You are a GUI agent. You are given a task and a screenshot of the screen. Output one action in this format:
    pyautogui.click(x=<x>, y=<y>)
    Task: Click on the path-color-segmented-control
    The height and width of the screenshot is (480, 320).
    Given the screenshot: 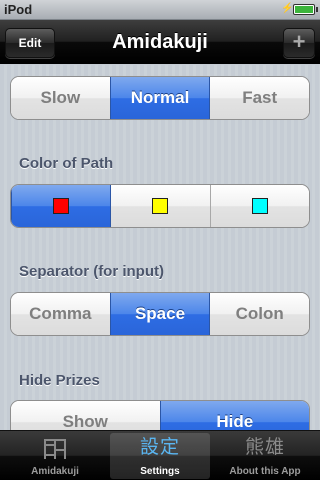 What is the action you would take?
    pyautogui.click(x=160, y=206)
    